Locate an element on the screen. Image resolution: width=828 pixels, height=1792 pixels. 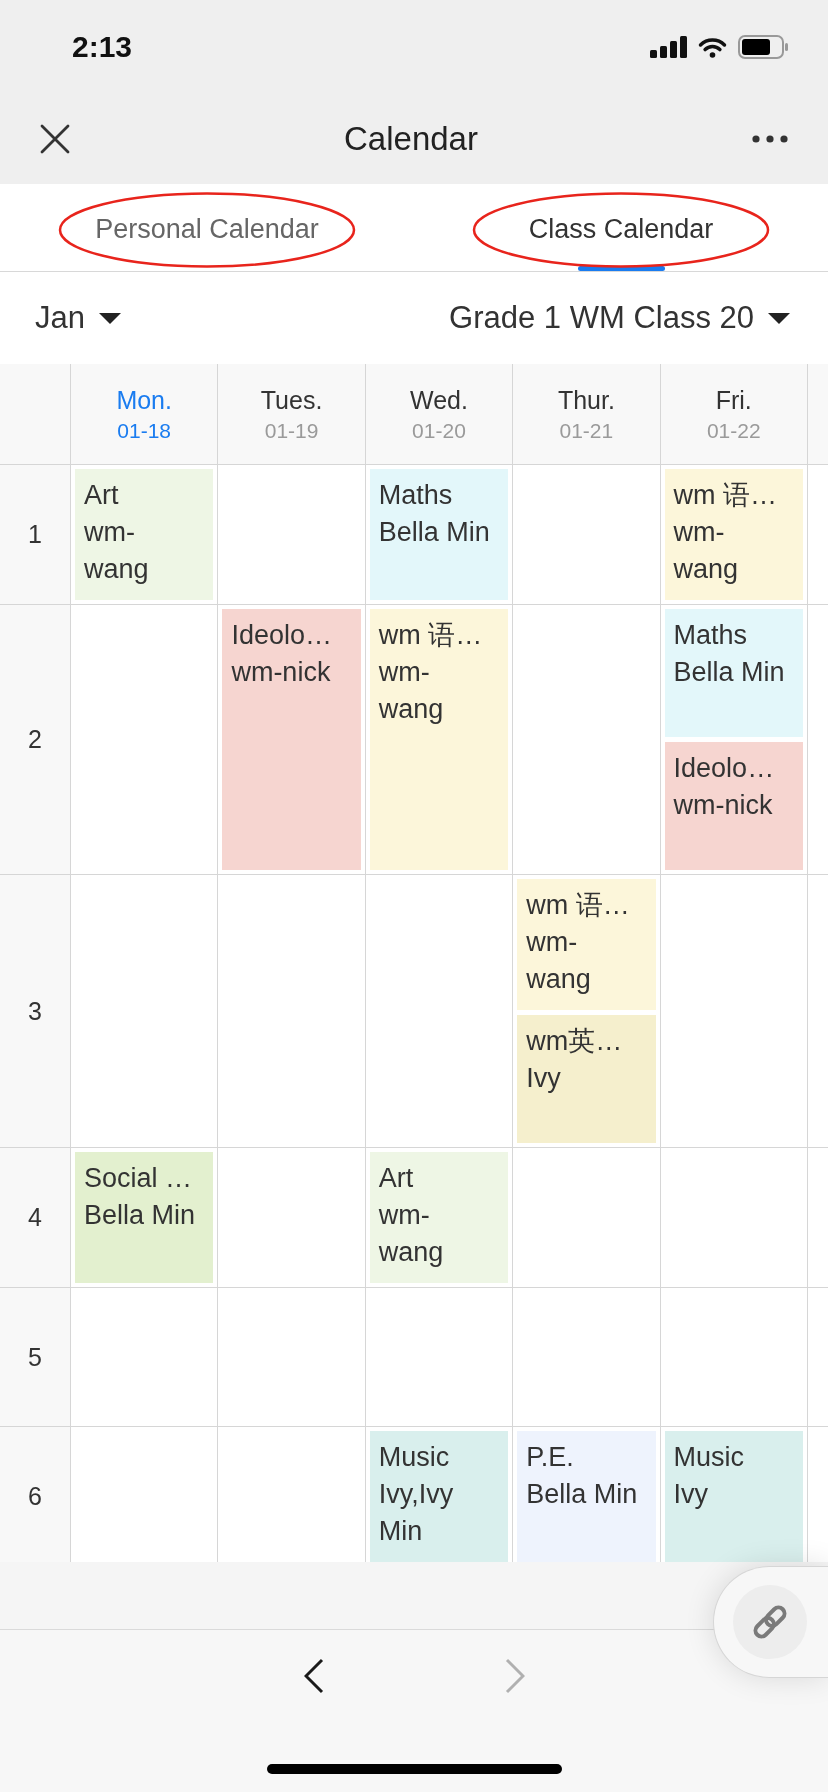
day-date: 01-20 is located at coordinates (439, 430).